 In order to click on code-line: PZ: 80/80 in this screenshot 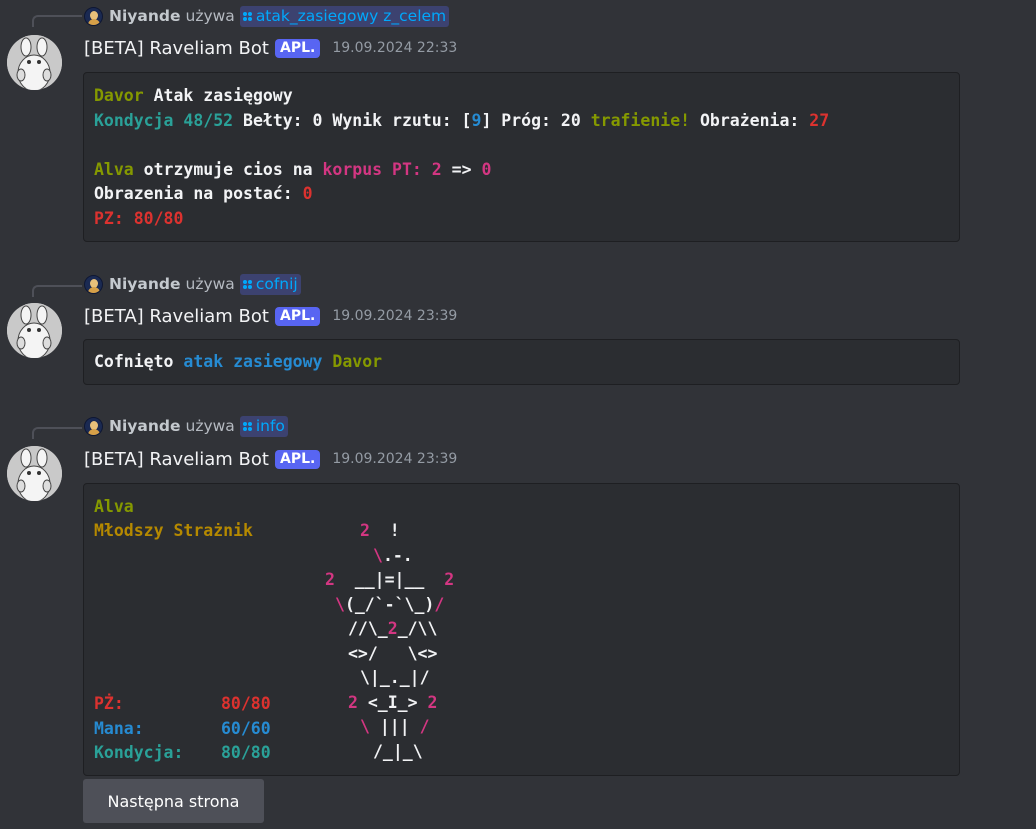, I will do `click(138, 219)`.